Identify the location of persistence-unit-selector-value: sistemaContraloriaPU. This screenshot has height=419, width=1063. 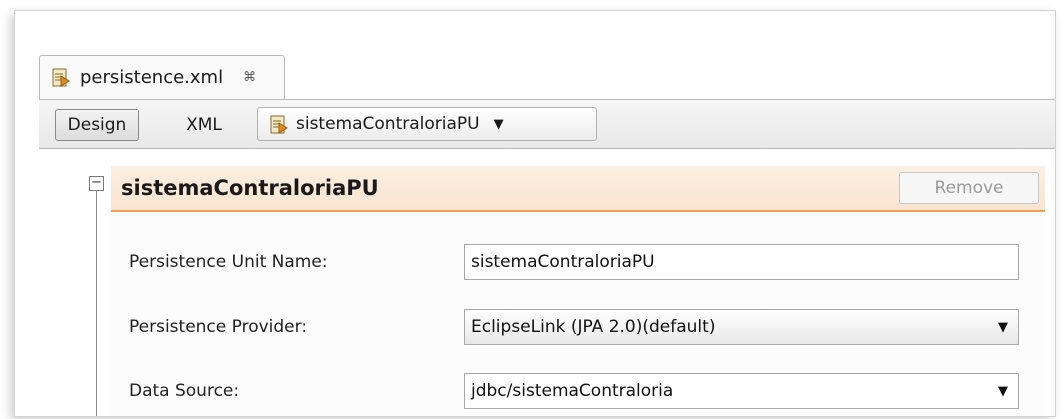
(388, 124).